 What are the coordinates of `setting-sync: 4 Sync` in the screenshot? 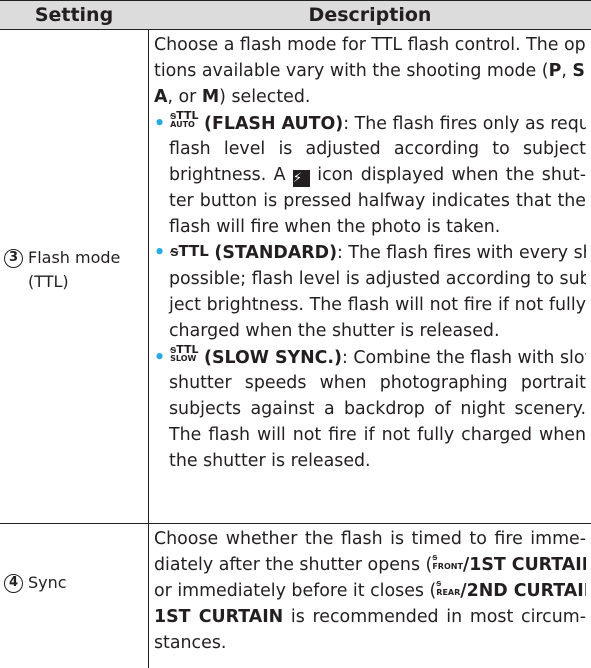 It's located at (74, 596).